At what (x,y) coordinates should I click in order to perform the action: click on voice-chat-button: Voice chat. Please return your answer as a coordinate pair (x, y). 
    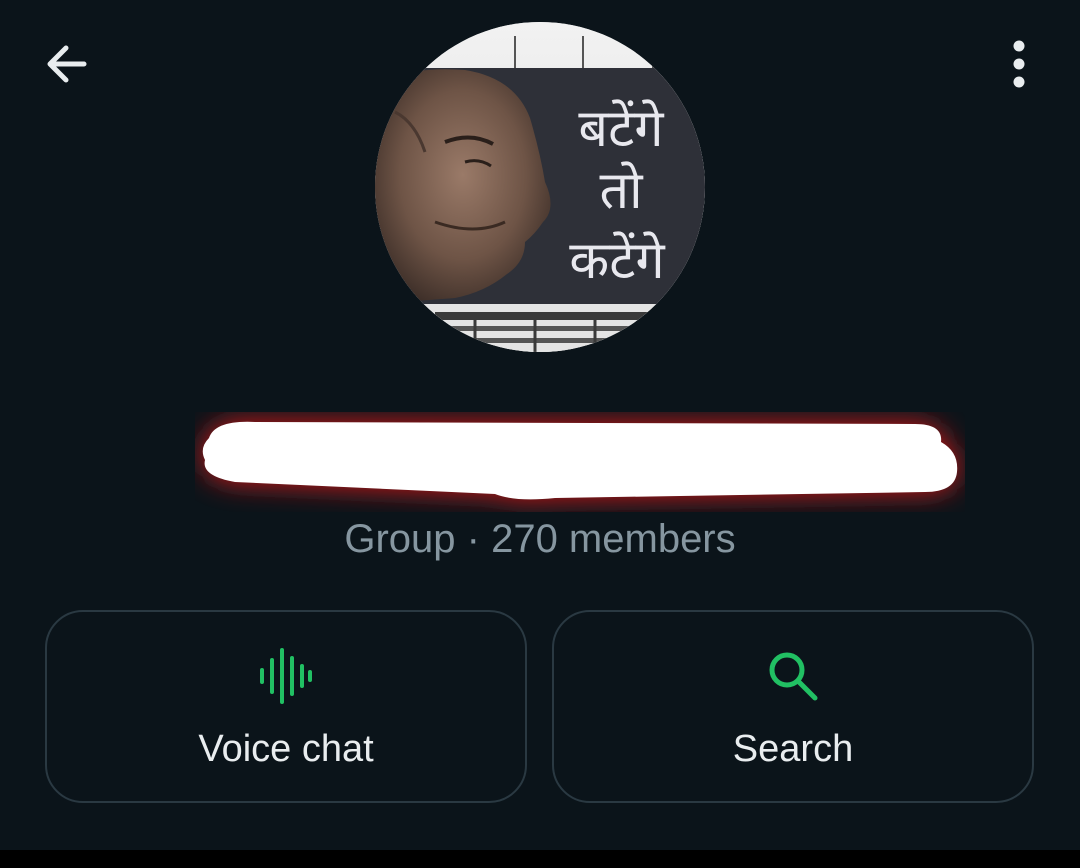
    Looking at the image, I should click on (286, 706).